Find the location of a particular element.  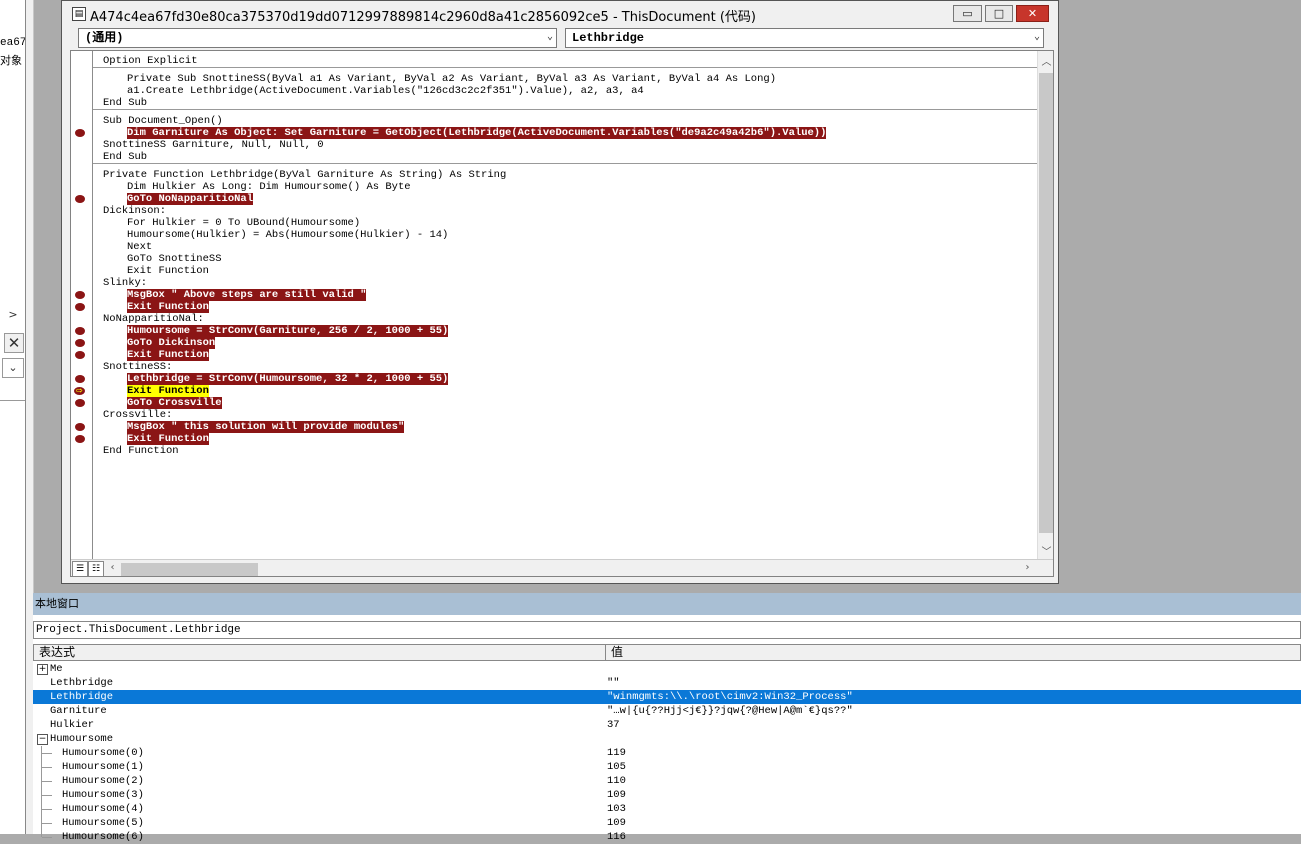

locals-expression: Garniture is located at coordinates (78, 711).